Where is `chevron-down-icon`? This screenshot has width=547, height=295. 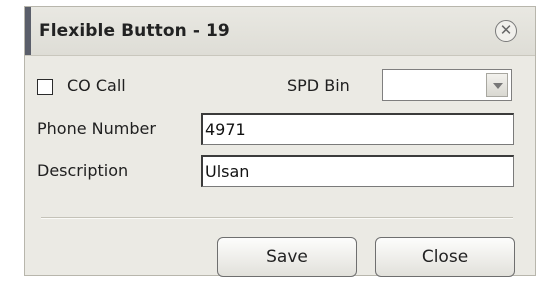 chevron-down-icon is located at coordinates (497, 85).